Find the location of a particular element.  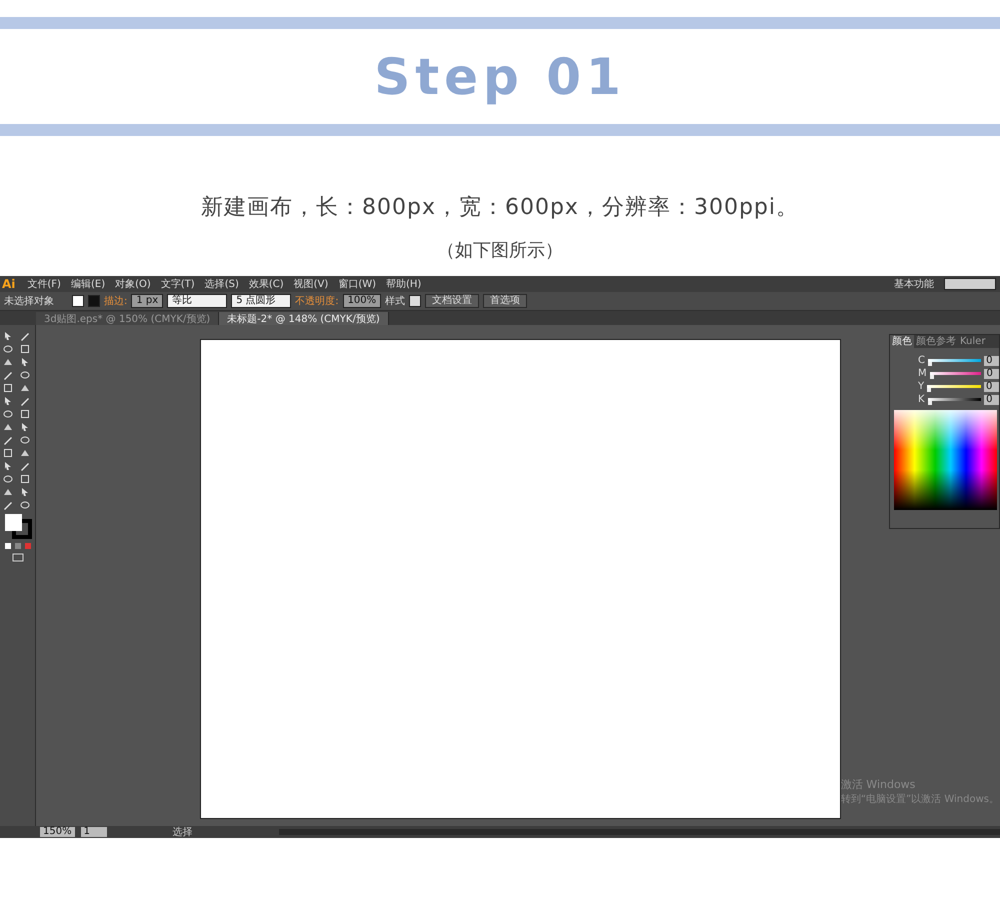

stroke-weight-field: 1 px is located at coordinates (147, 301).